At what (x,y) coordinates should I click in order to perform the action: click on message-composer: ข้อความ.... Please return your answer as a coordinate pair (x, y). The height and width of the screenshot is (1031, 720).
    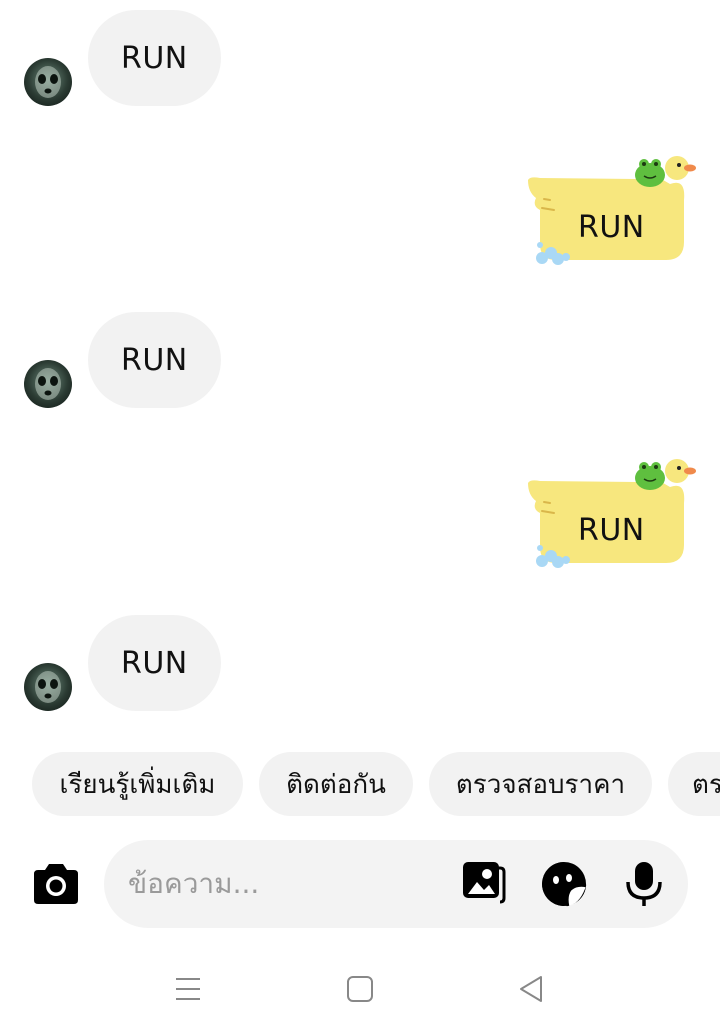
    Looking at the image, I should click on (360, 884).